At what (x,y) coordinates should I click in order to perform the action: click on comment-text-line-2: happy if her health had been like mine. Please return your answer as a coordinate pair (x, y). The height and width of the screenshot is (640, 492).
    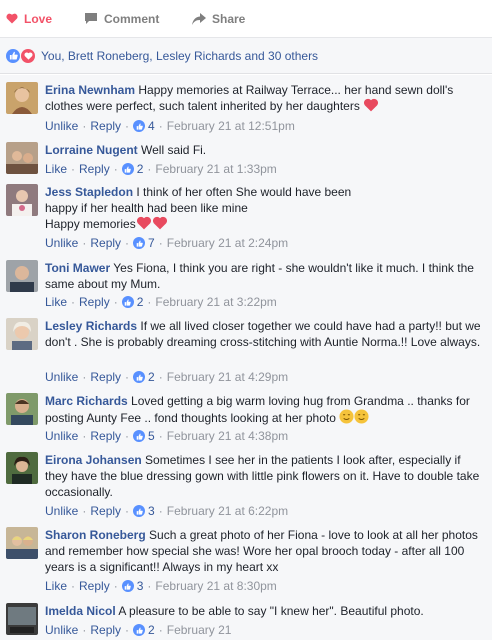
    Looking at the image, I should click on (146, 208).